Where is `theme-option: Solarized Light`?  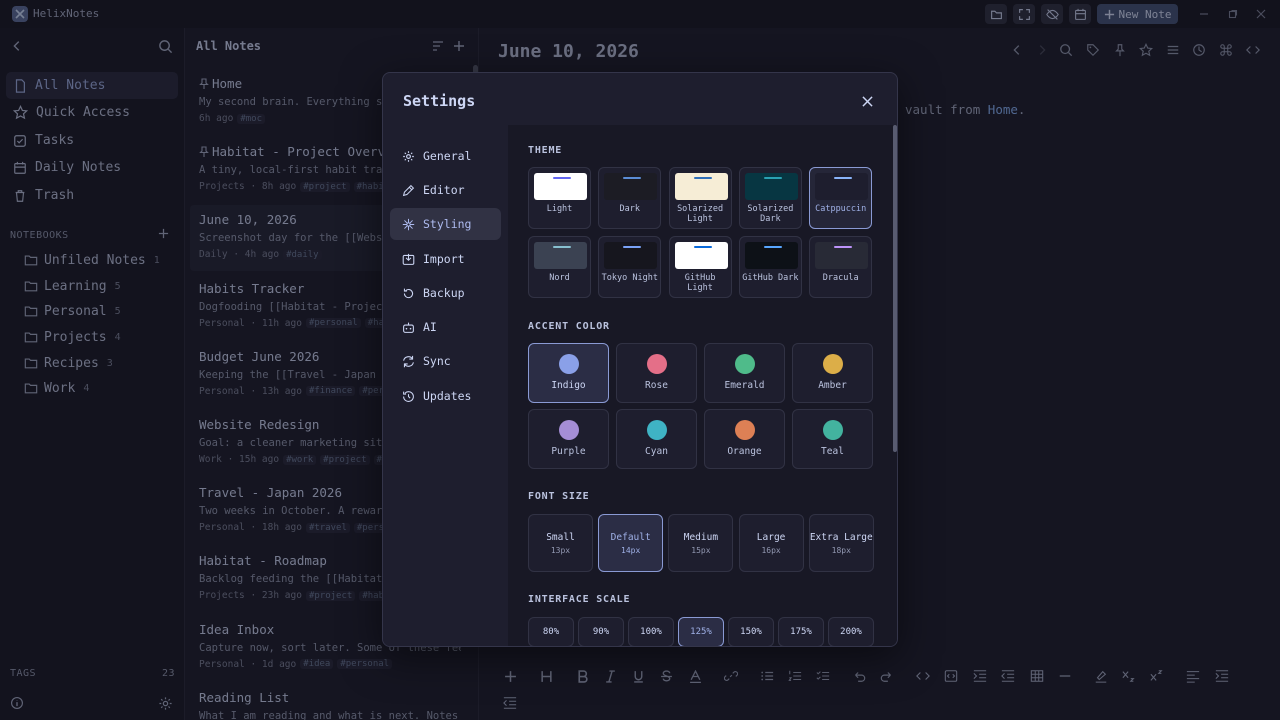 theme-option: Solarized Light is located at coordinates (700, 198).